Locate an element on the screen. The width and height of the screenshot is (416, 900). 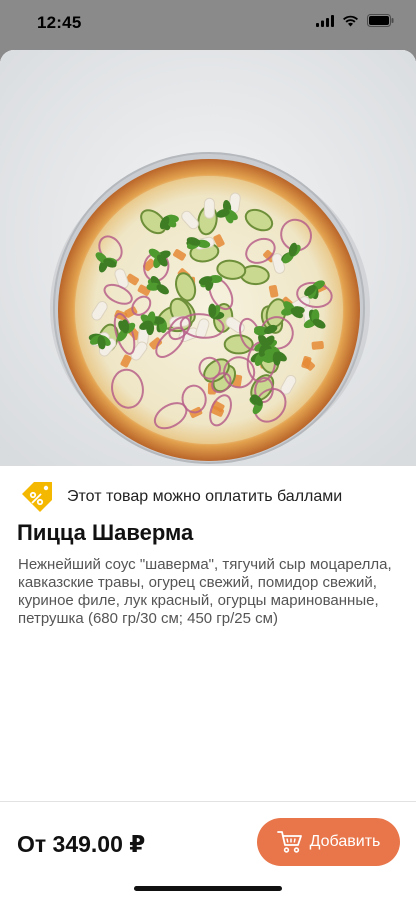
product-title: Пицца Шаверма is located at coordinates (105, 532).